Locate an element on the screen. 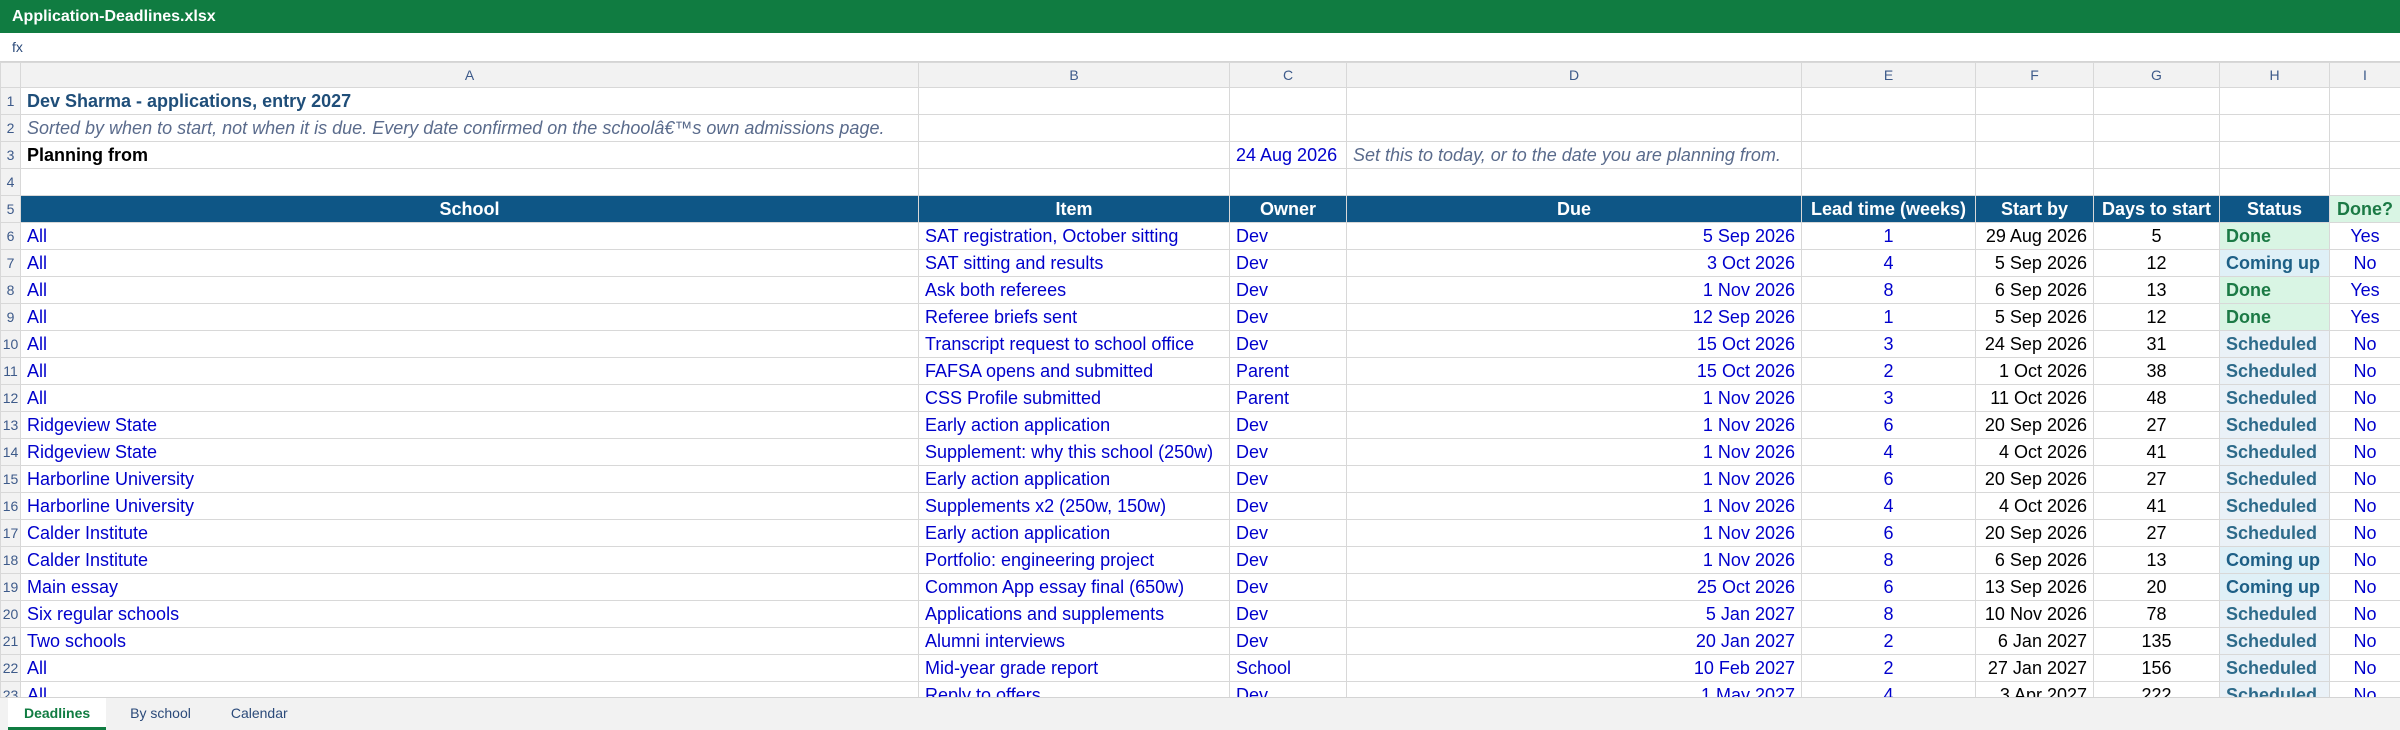 The image size is (2400, 730). row-number: 18 is located at coordinates (10, 560).